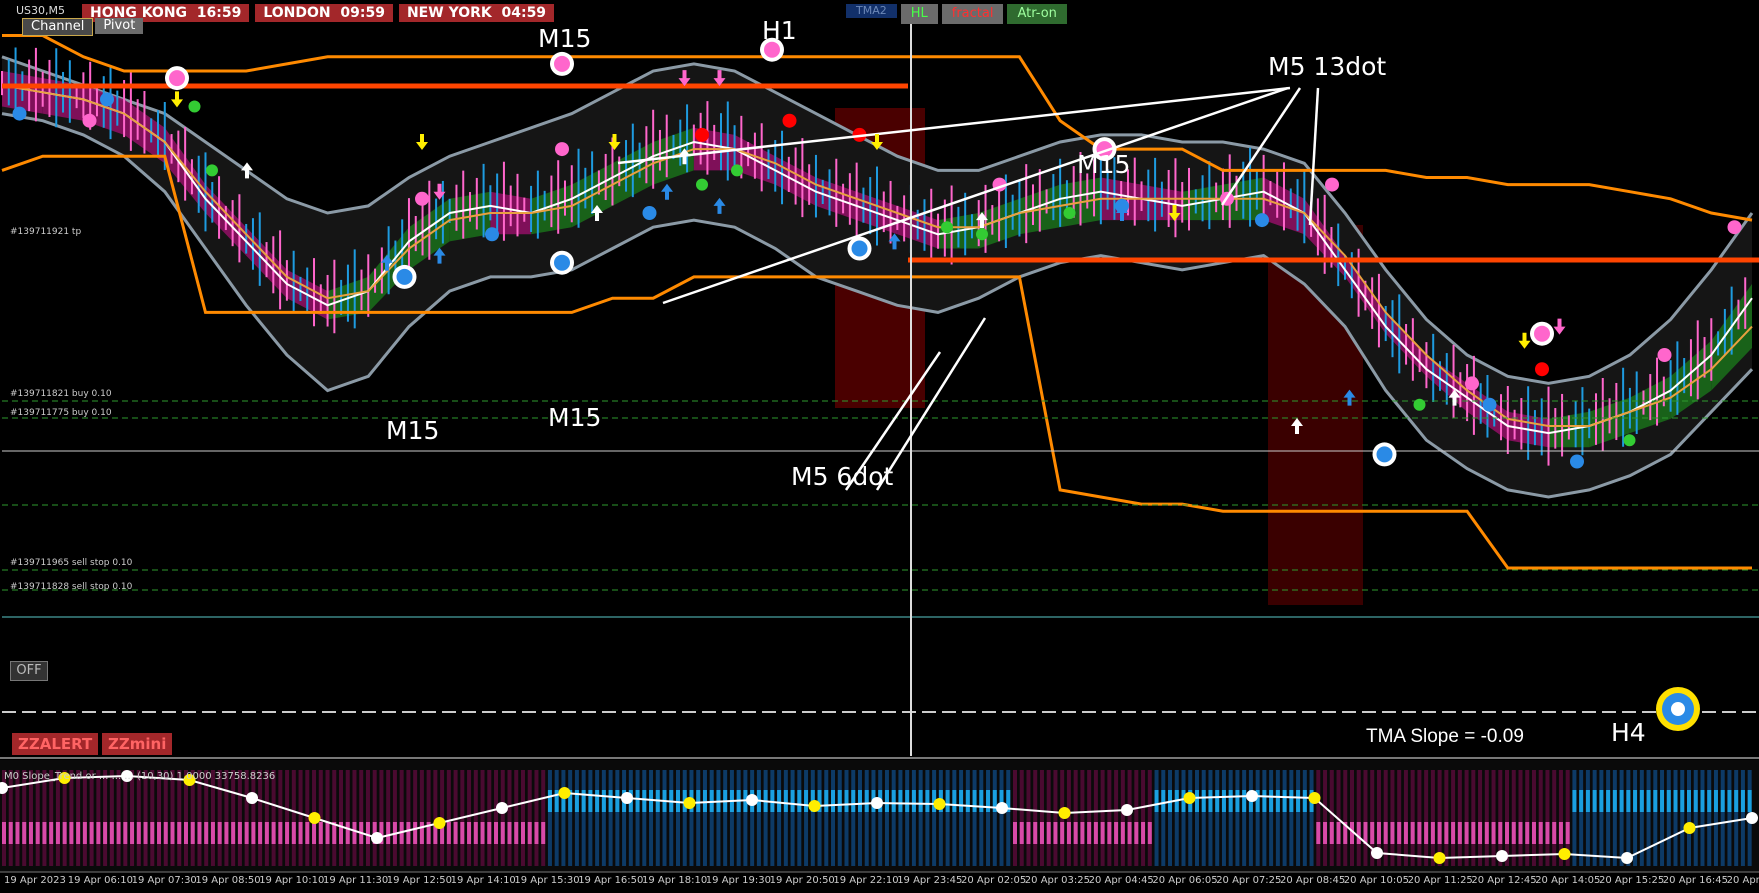  I want to click on order-label: #139711965 sell stop 0.10, so click(71, 563).